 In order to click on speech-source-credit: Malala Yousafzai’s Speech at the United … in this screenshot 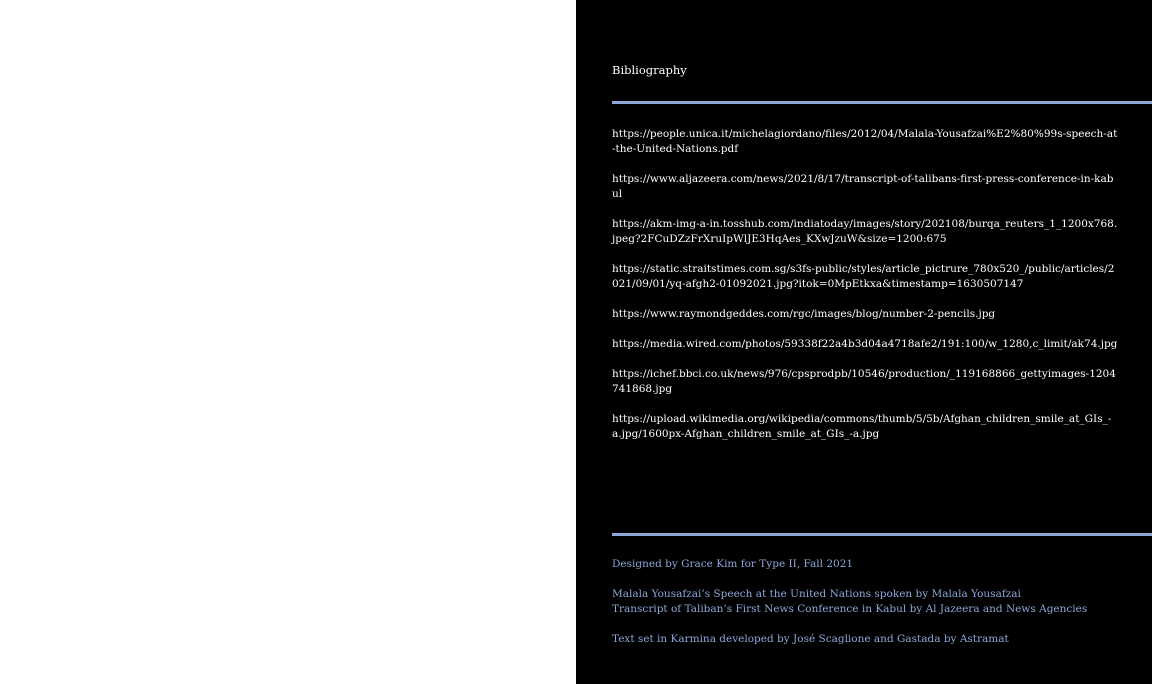, I will do `click(816, 594)`.